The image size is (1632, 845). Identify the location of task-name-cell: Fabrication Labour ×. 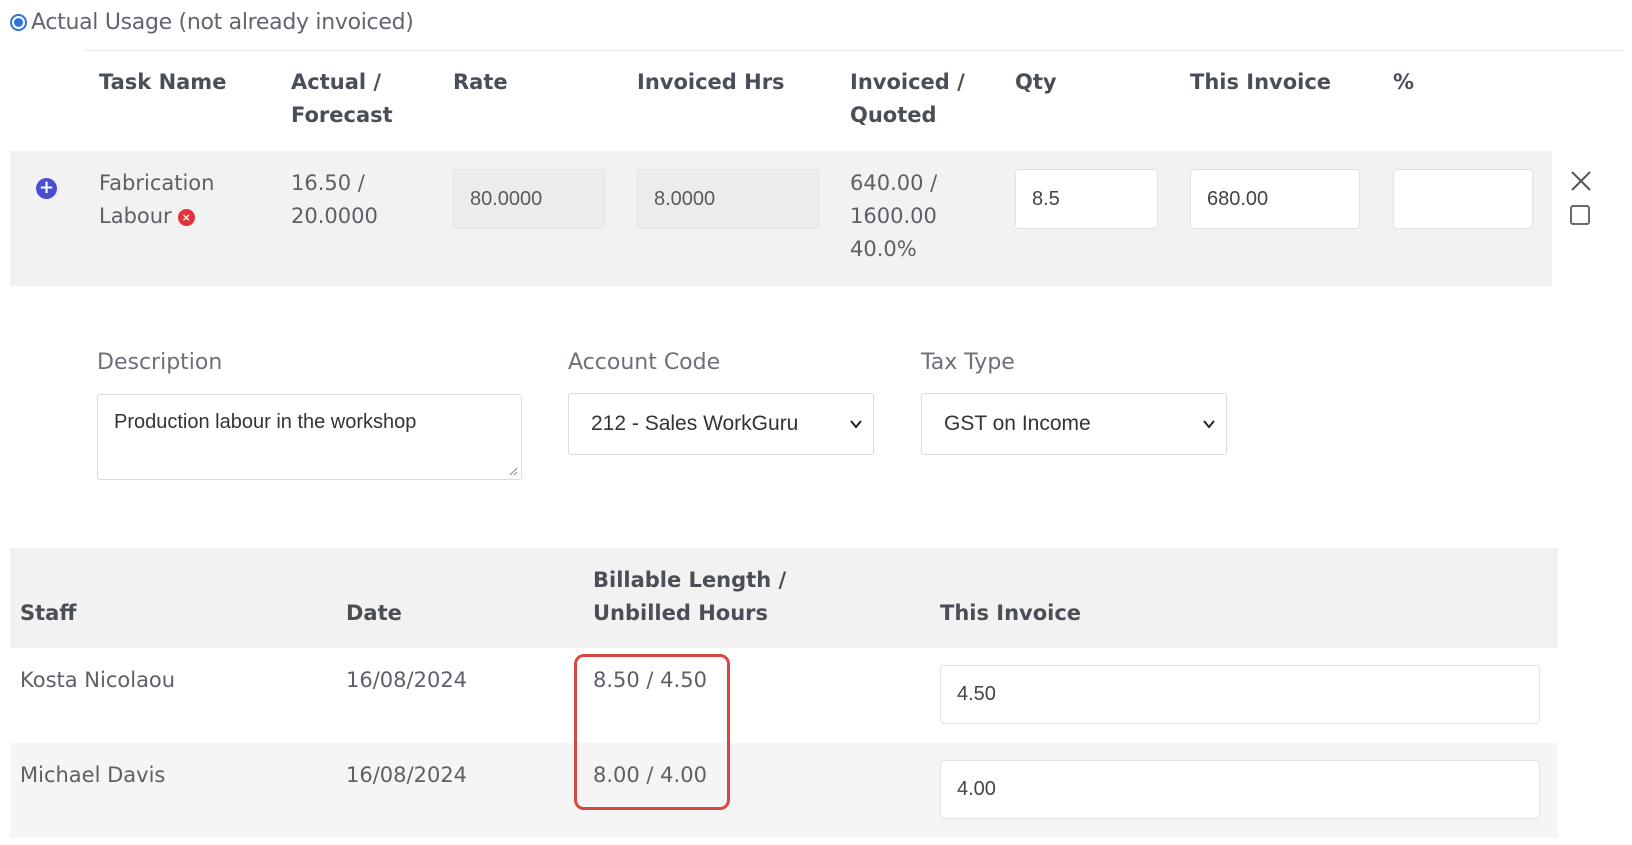
(157, 199).